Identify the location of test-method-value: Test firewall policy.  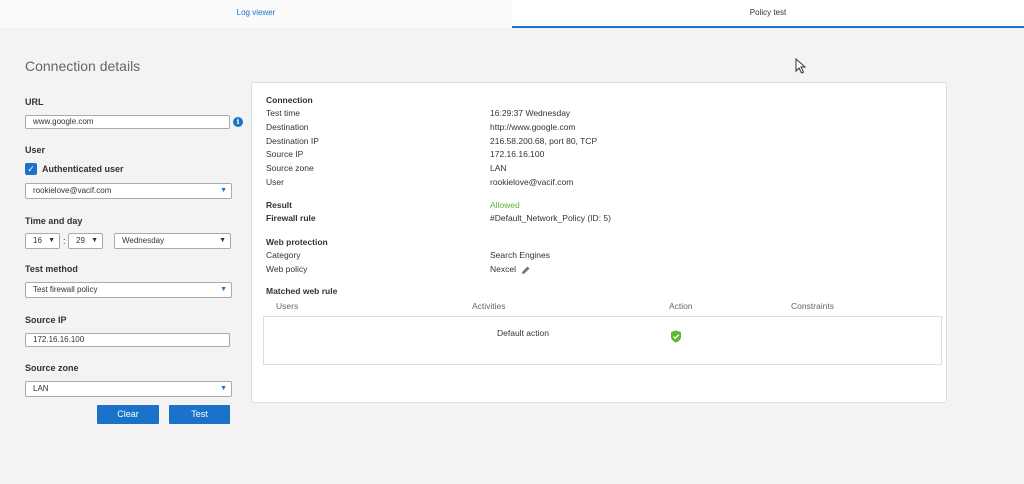
(65, 289).